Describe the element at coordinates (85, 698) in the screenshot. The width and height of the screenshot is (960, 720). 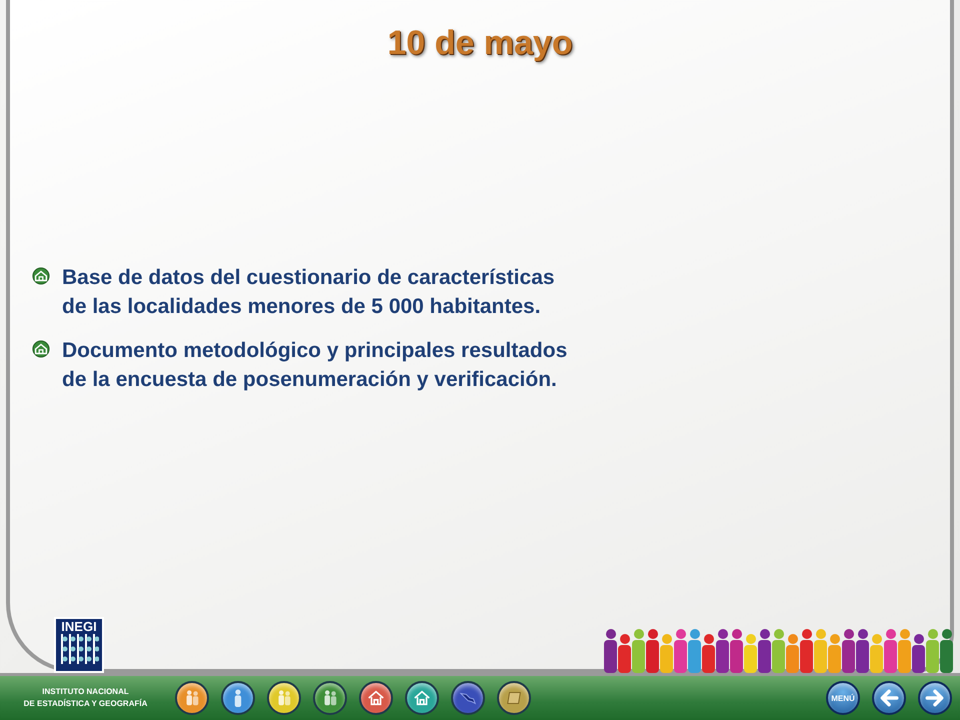
I see `institution-name: INSTITUTO NACIONAL DE ESTADÍSTICA Y GEOGRAFÍA` at that location.